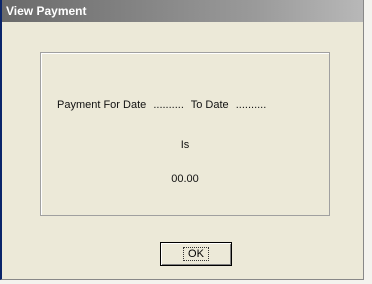 The image size is (372, 284). I want to click on window-title: View Payment, so click(46, 11).